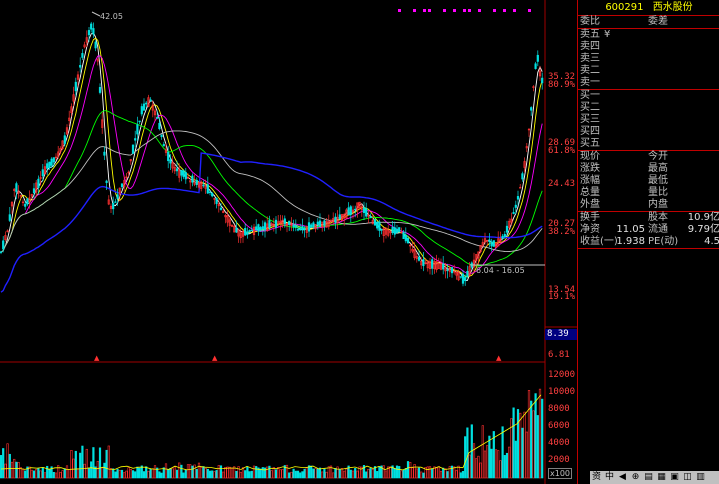 The image size is (719, 484). What do you see at coordinates (559, 443) in the screenshot?
I see `volume-axis-label: 4000` at bounding box center [559, 443].